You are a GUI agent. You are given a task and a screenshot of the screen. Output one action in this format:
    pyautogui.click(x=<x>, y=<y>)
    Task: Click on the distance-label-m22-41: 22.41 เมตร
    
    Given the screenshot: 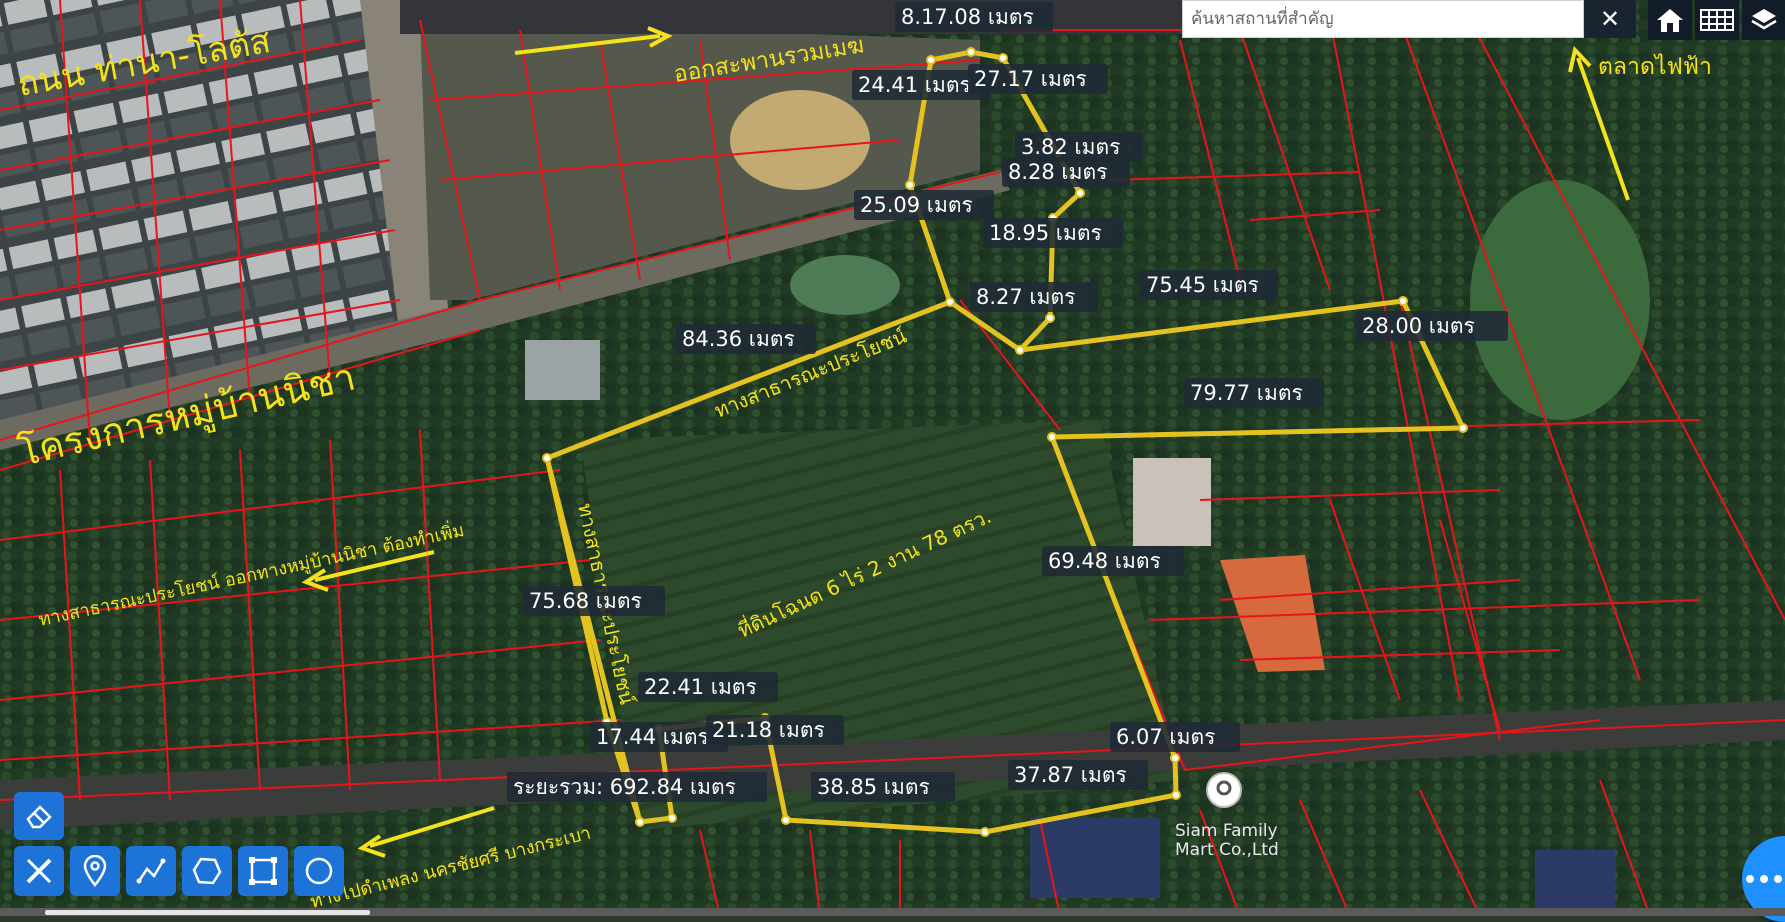 What is the action you would take?
    pyautogui.click(x=708, y=687)
    